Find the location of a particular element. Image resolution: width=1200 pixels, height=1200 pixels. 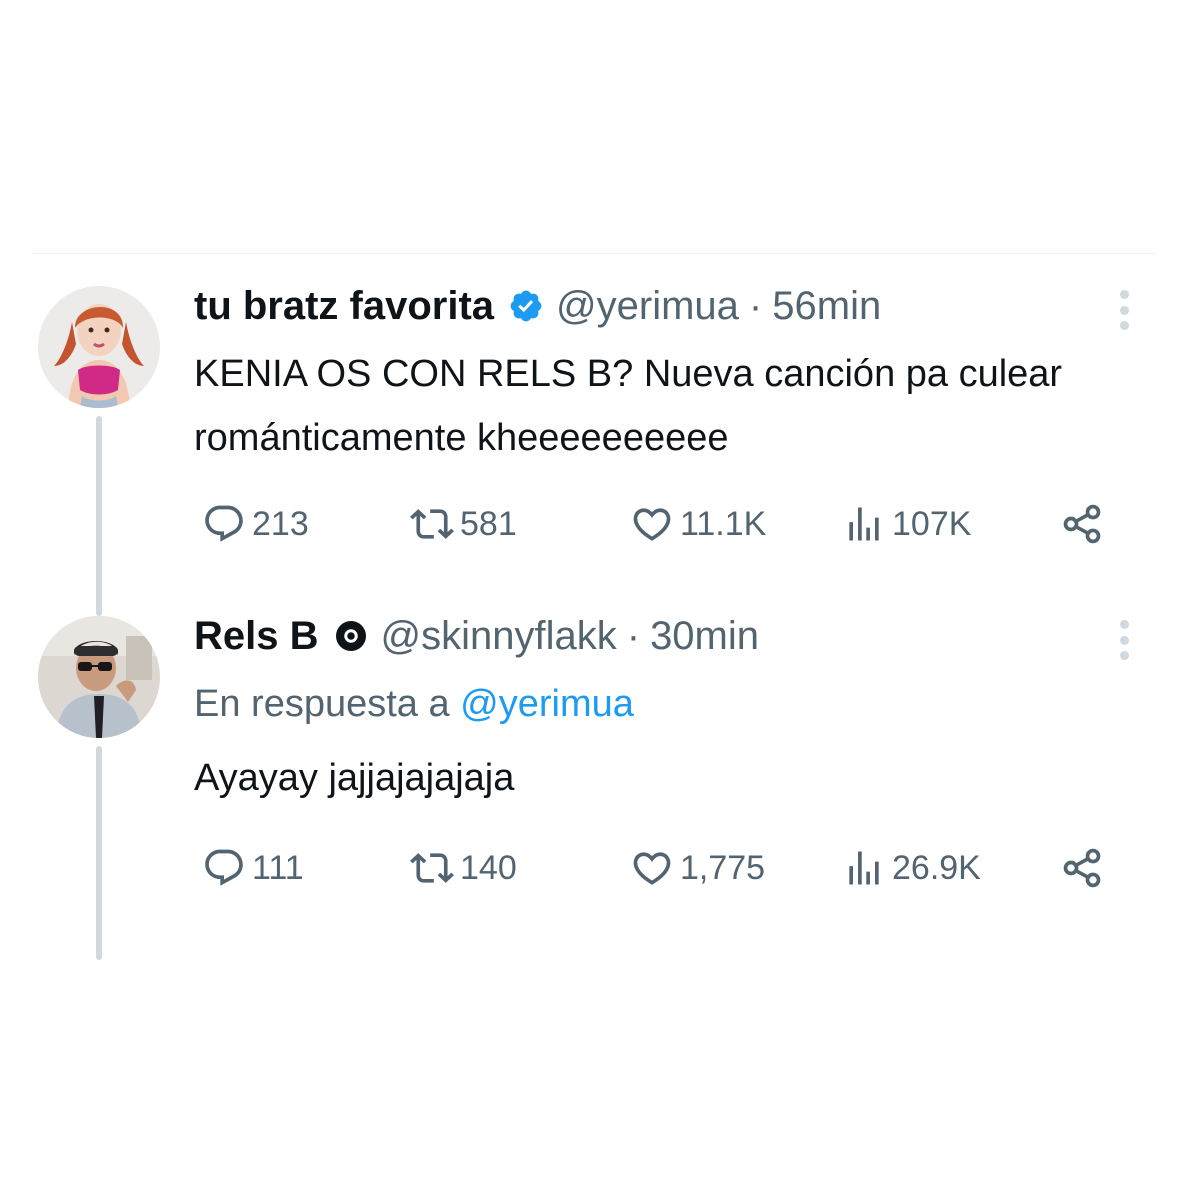

retweet-button: 140 is located at coordinates (463, 868).